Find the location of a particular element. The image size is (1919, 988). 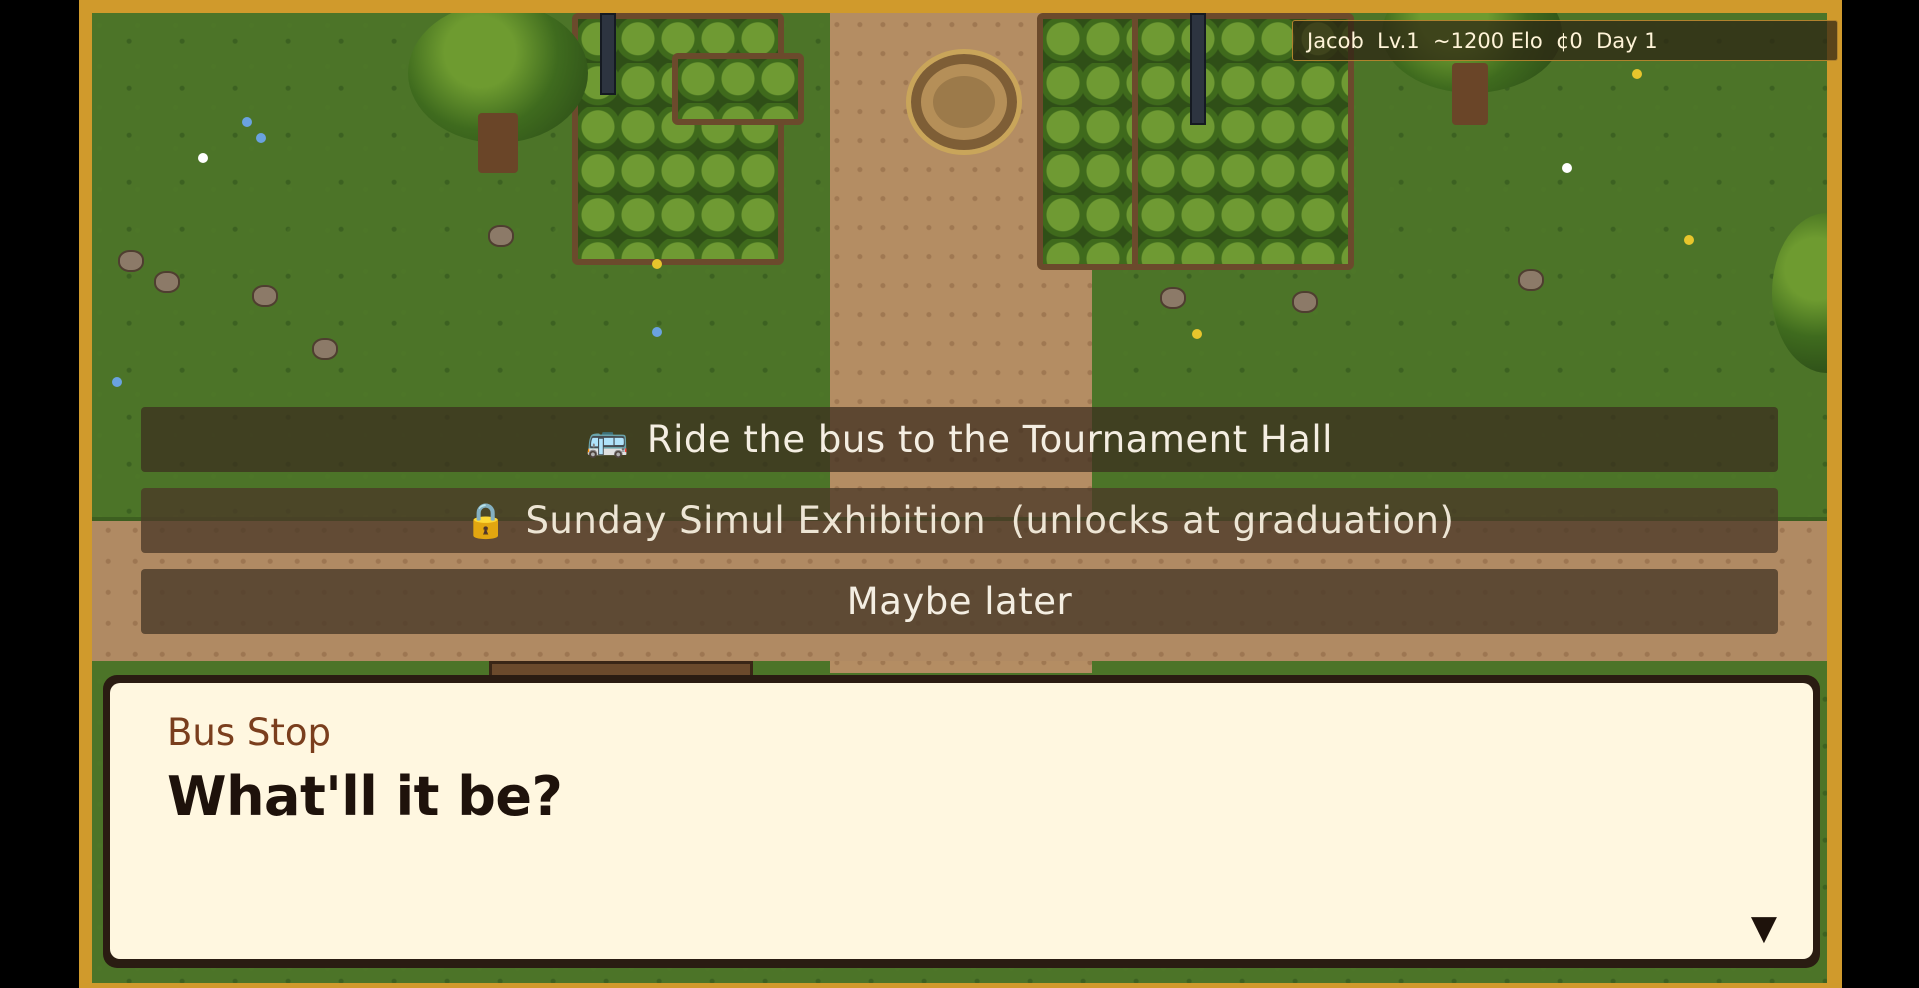

choice-maybe-later: Maybe later is located at coordinates (959, 601).